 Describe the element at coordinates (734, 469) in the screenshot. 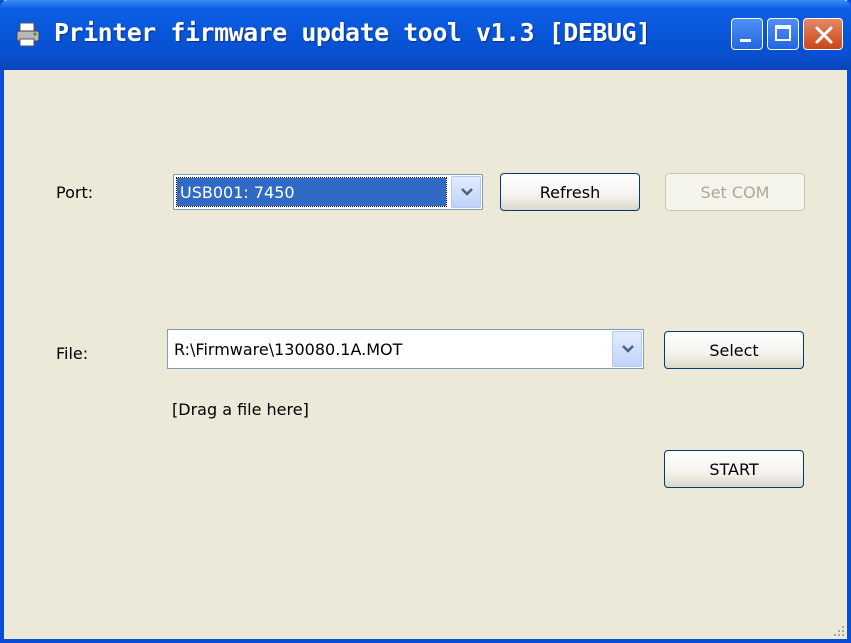

I see `start-button: START` at that location.